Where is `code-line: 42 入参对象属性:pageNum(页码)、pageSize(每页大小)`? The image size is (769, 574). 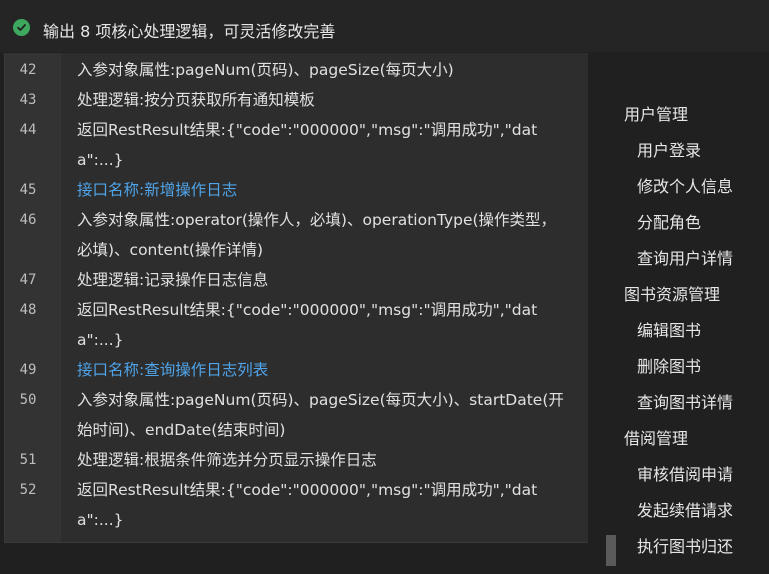 code-line: 42 入参对象属性:pageNum(页码)、pageSize(每页大小) is located at coordinates (296, 70).